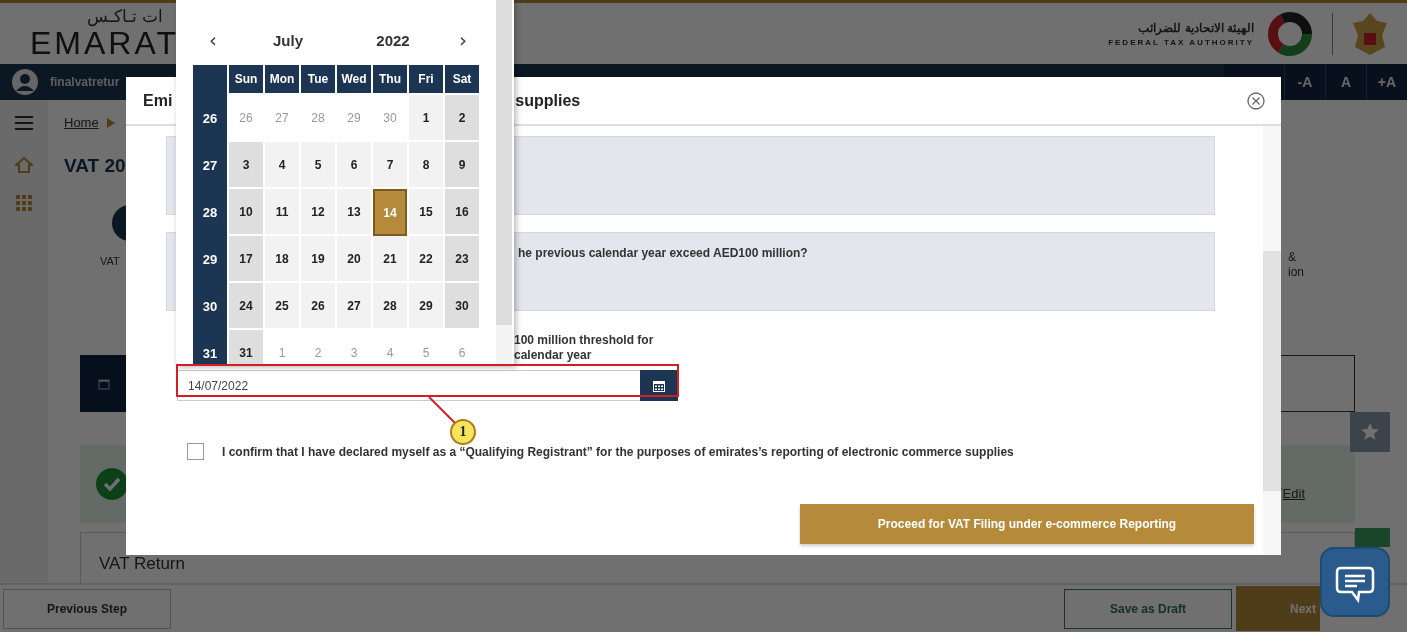 The height and width of the screenshot is (632, 1407). Describe the element at coordinates (548, 100) in the screenshot. I see `modal-title: supplies` at that location.